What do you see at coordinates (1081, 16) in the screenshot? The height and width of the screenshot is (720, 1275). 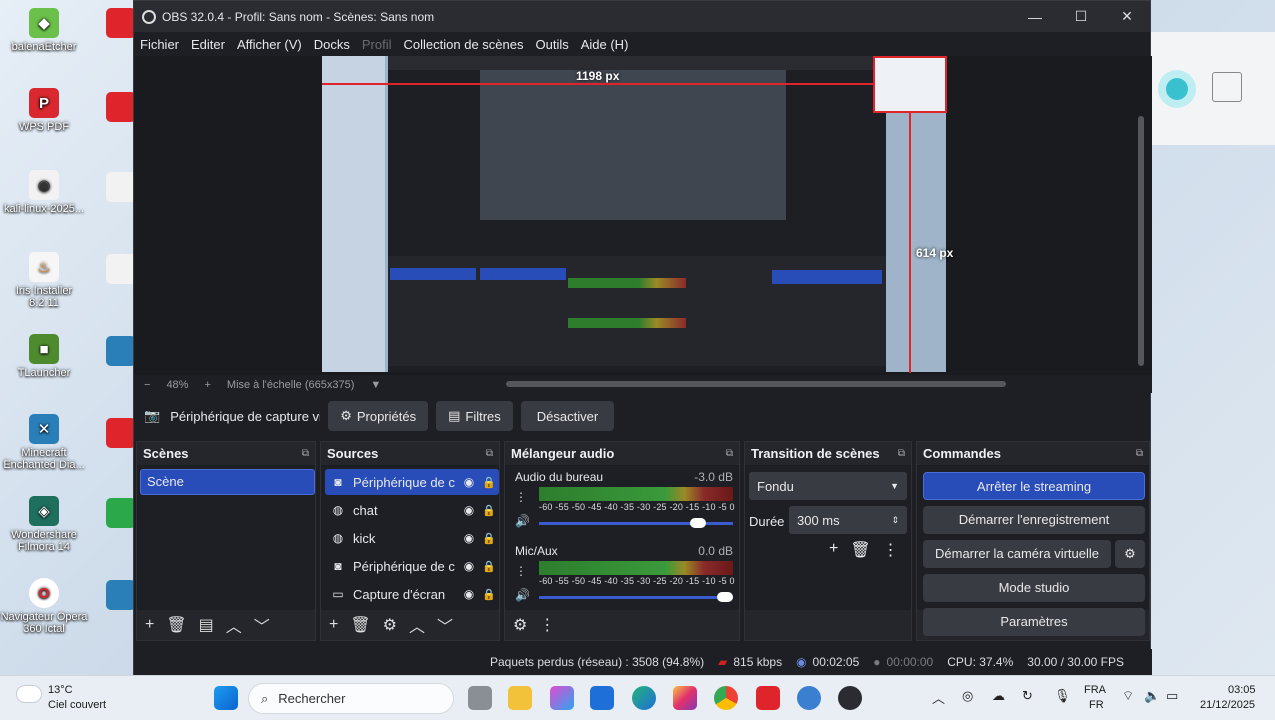 I see `maximize-icon: ☐` at bounding box center [1081, 16].